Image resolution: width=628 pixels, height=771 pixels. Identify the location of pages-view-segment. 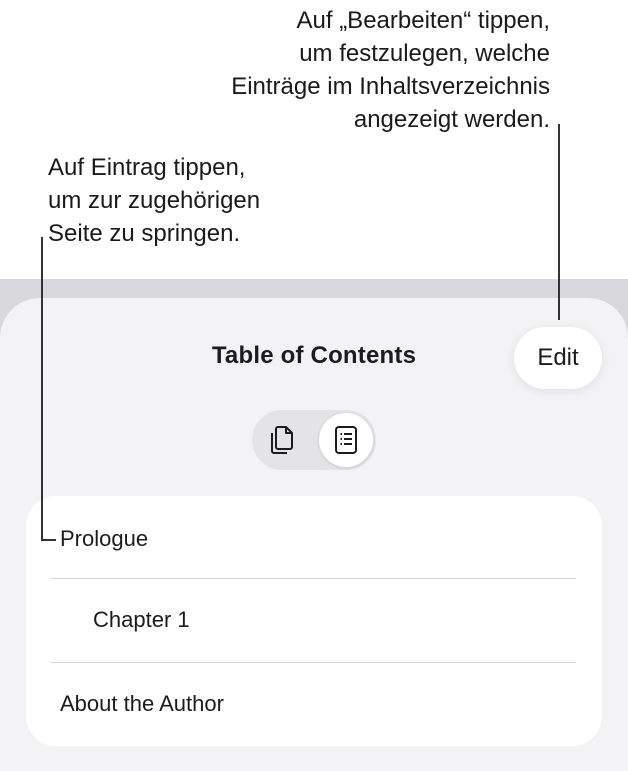
(282, 440).